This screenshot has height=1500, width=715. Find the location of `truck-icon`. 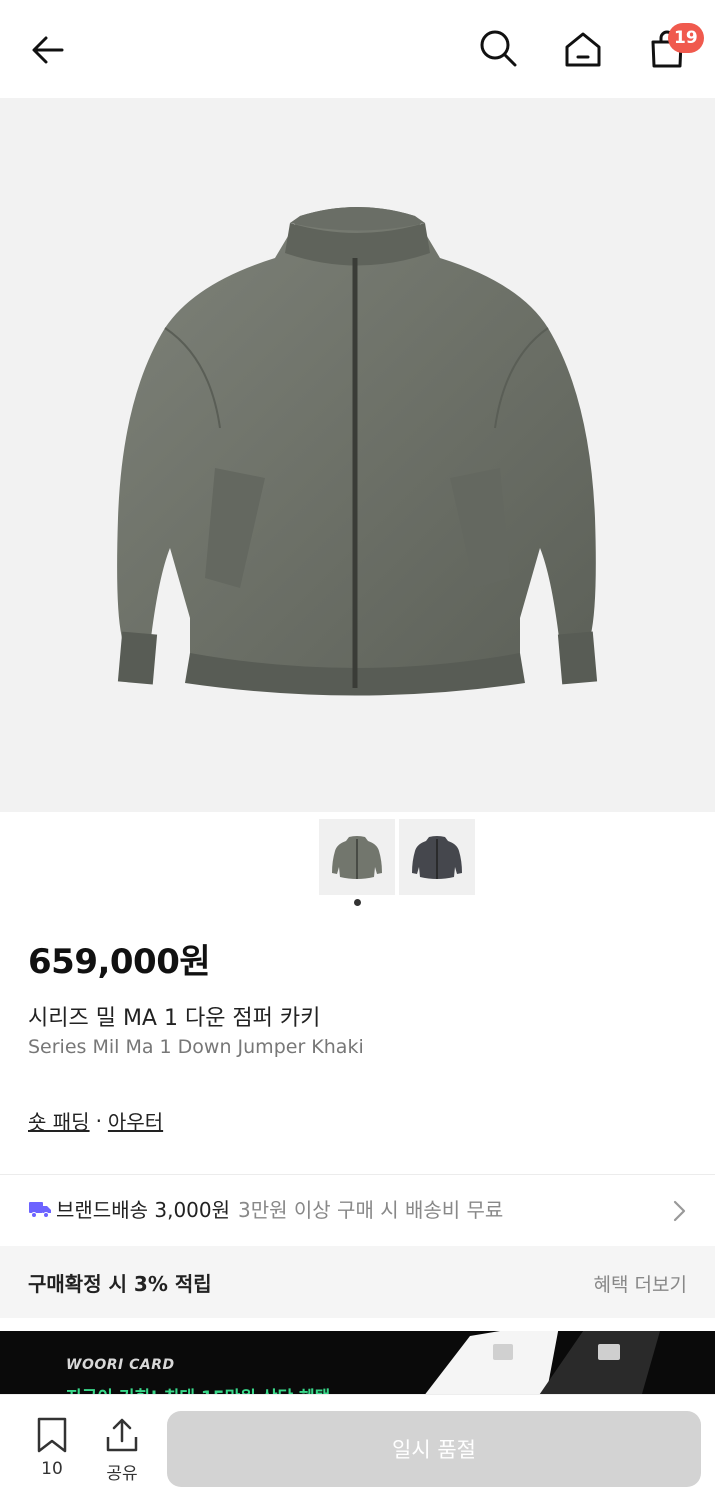

truck-icon is located at coordinates (40, 1209).